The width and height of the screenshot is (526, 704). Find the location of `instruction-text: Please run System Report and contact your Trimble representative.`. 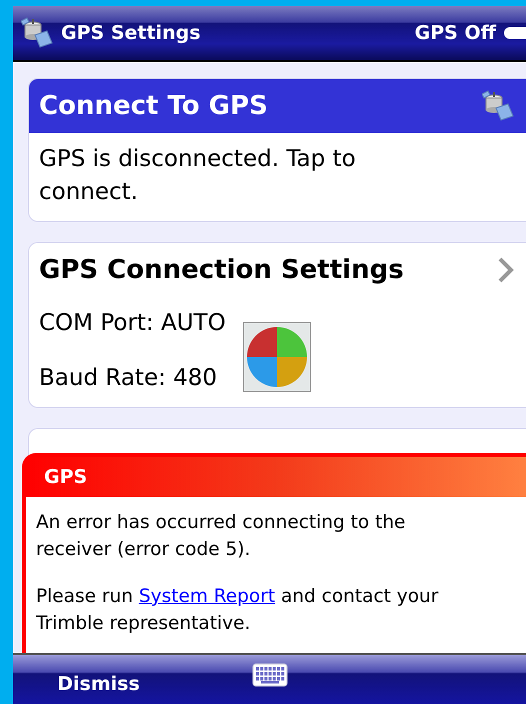

instruction-text: Please run System Report and contact your Trimble representative. is located at coordinates (238, 610).